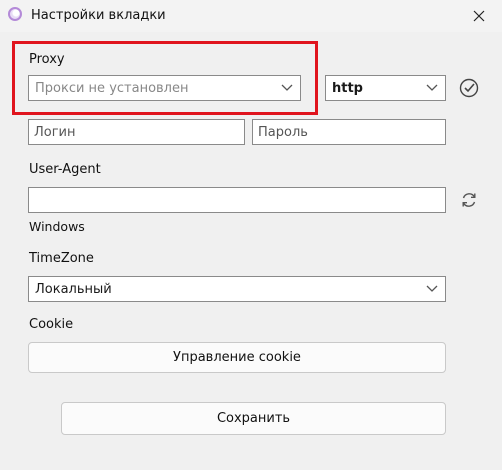 Image resolution: width=502 pixels, height=470 pixels. I want to click on password-field: Пароль, so click(349, 132).